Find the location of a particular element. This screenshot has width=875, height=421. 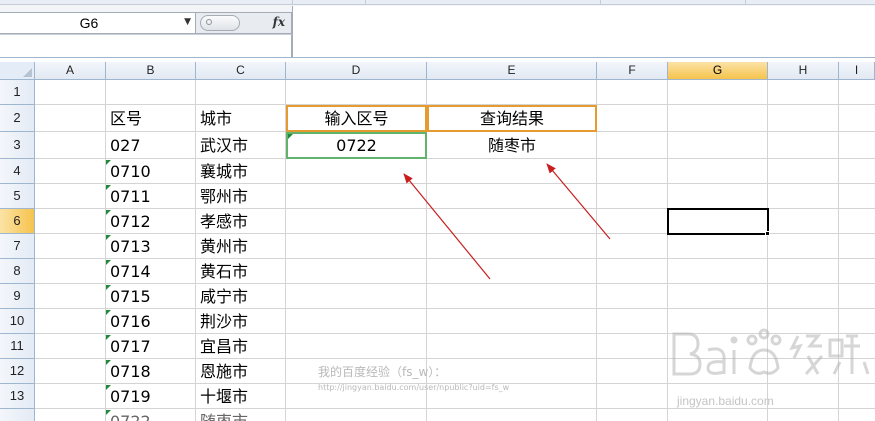

row-header-2: 2 is located at coordinates (17, 118).